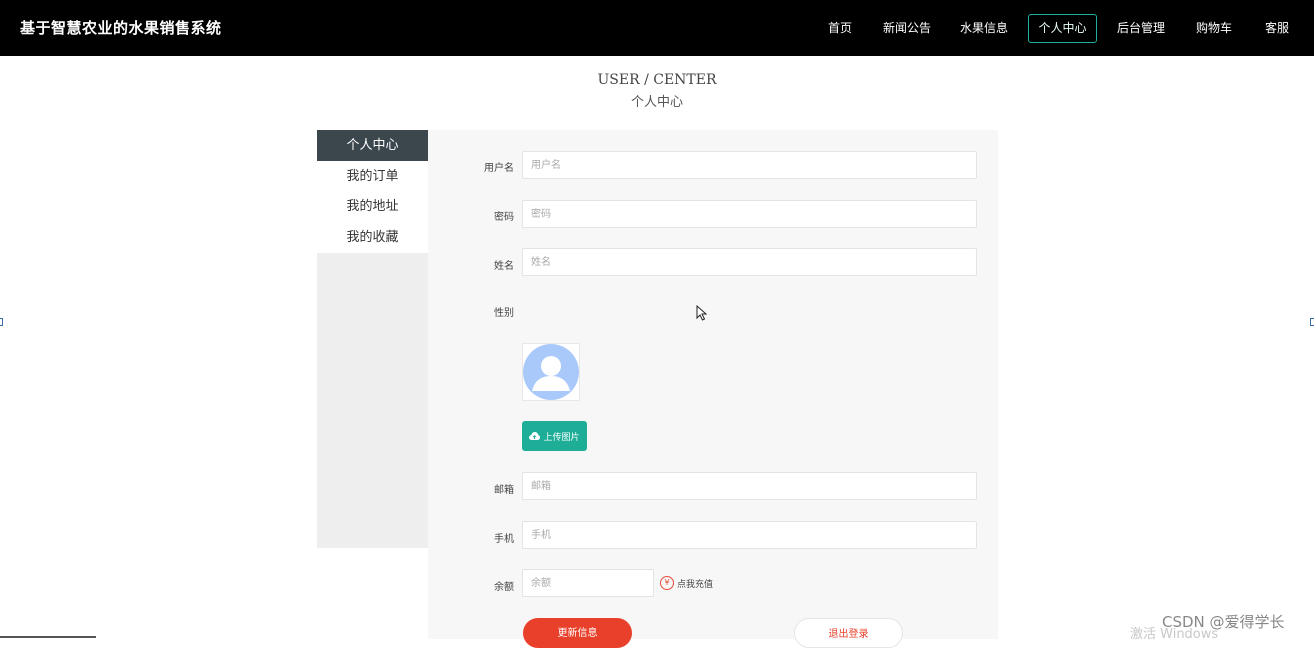 The width and height of the screenshot is (1314, 651). What do you see at coordinates (749, 486) in the screenshot?
I see `email-input` at bounding box center [749, 486].